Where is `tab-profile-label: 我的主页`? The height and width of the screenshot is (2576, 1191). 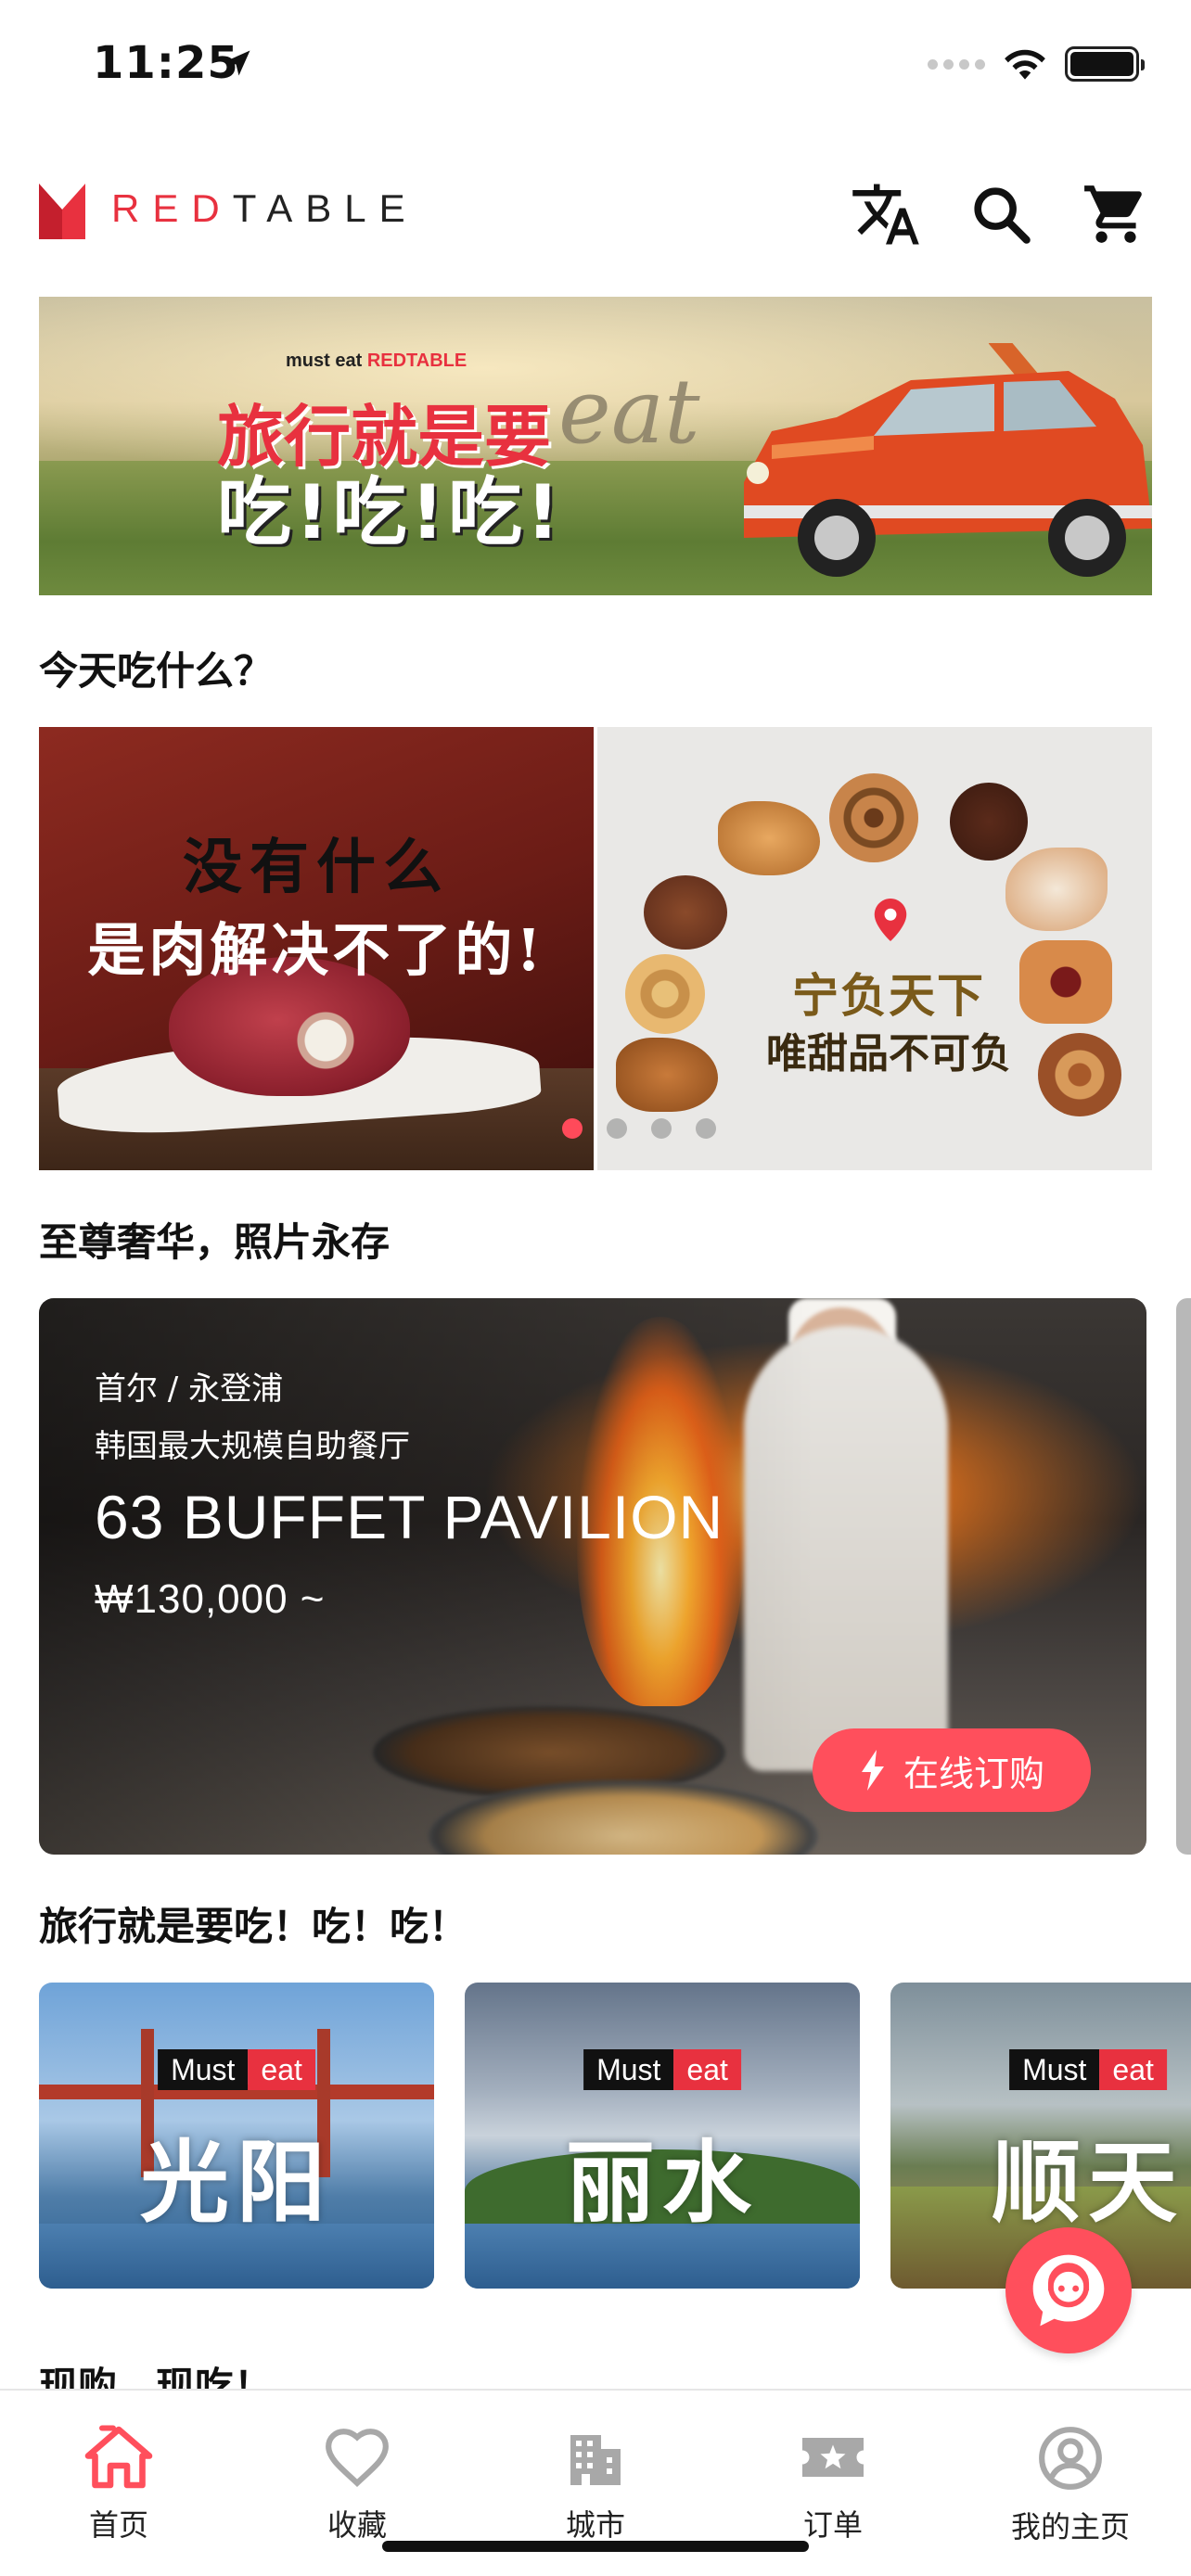 tab-profile-label: 我的主页 is located at coordinates (1070, 2527).